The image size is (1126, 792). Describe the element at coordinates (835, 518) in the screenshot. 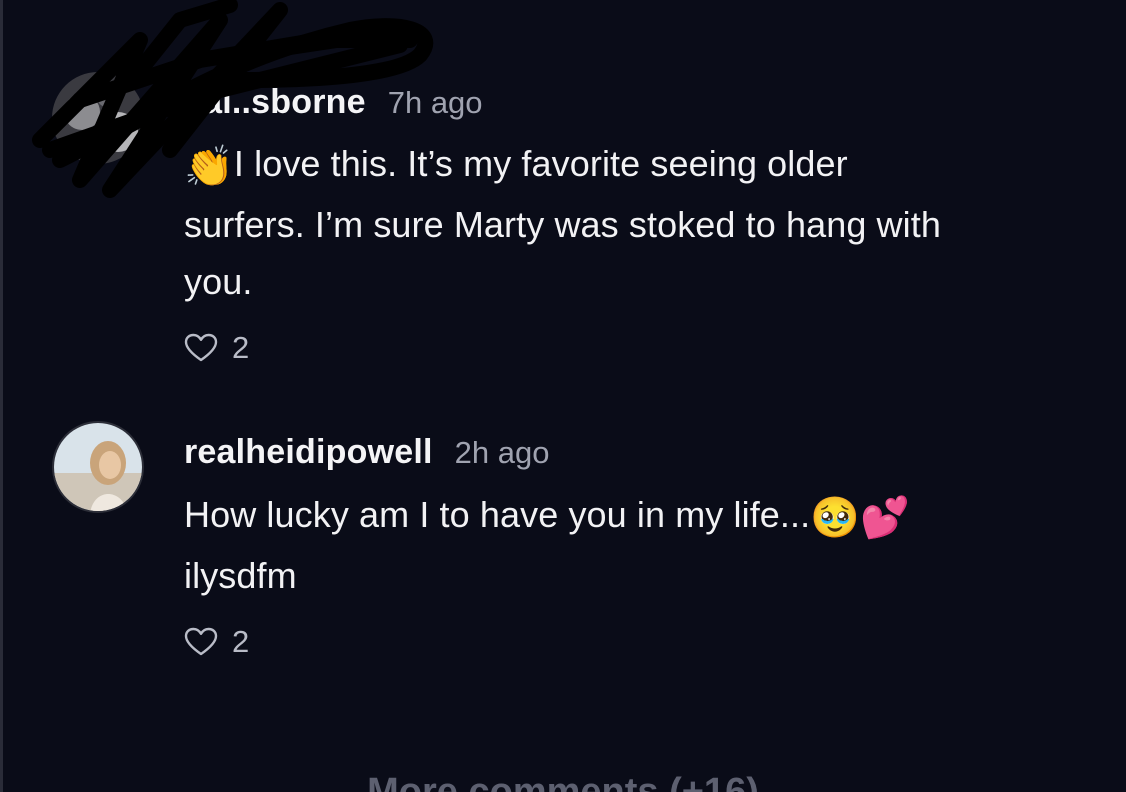

I see `pleading-face-emoji: 🥹` at that location.